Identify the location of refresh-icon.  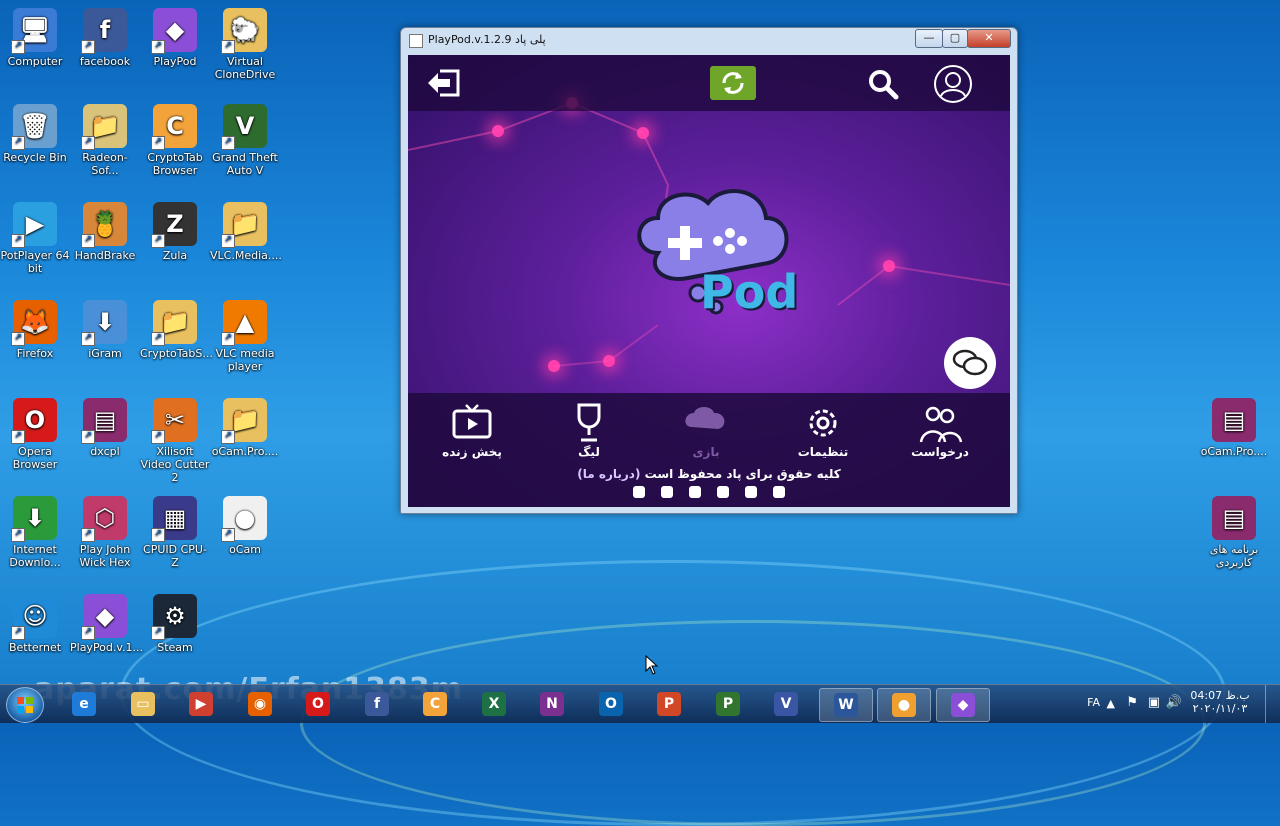
(733, 83).